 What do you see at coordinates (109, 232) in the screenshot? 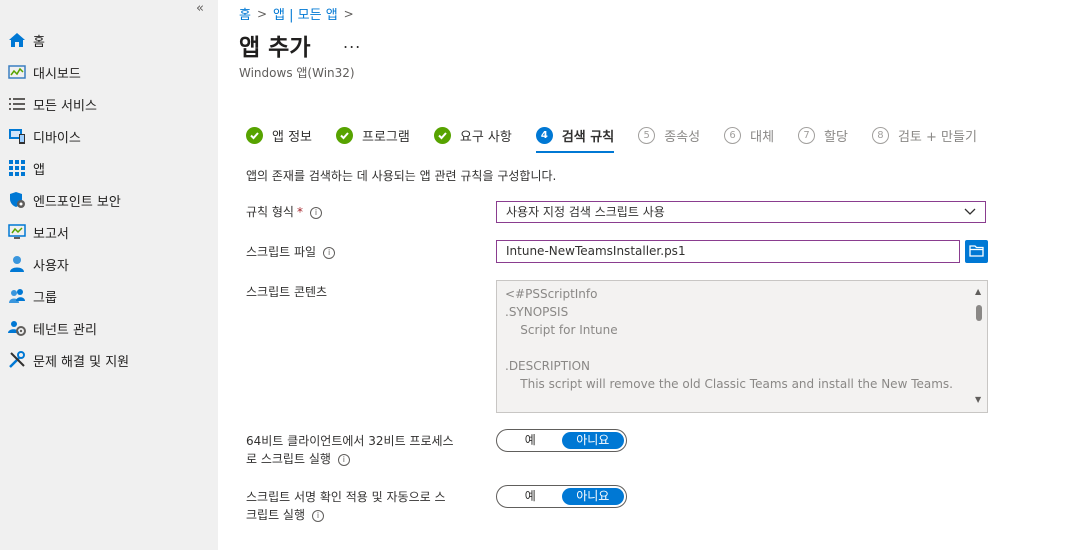
I see `sidebar-item-reports: 보고서` at bounding box center [109, 232].